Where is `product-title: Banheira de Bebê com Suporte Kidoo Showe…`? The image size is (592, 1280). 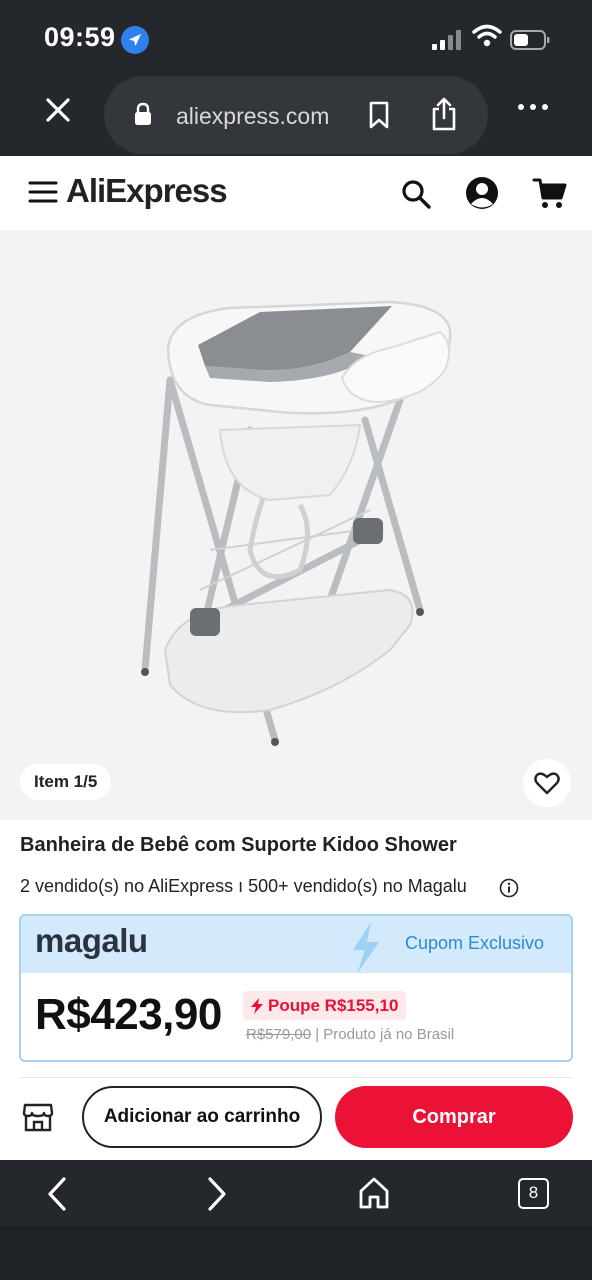 product-title: Banheira de Bebê com Suporte Kidoo Showe… is located at coordinates (238, 845).